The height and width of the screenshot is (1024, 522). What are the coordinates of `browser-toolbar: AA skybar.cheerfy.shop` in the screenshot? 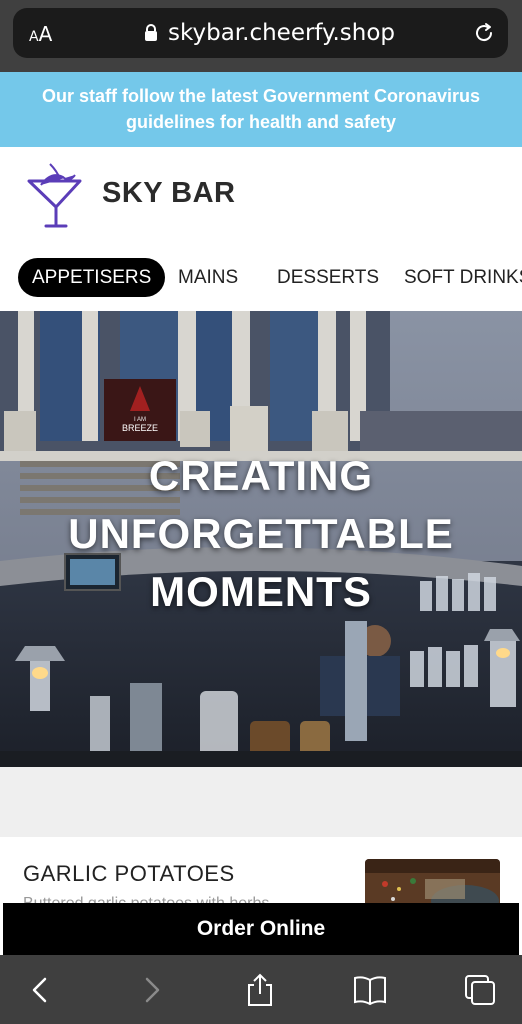 It's located at (261, 36).